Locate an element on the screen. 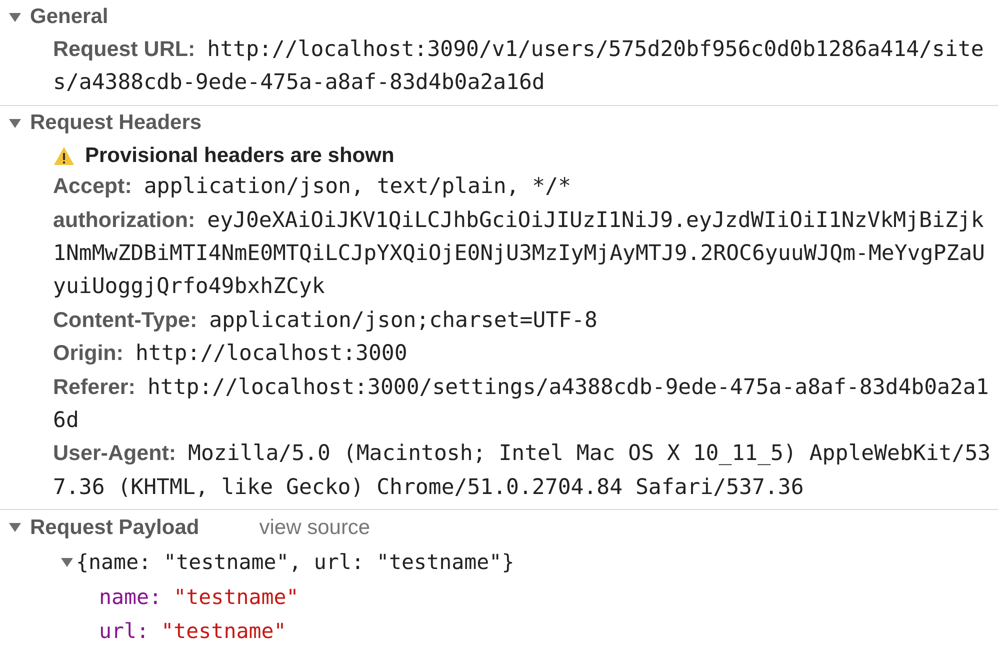  section-title: Request Payload is located at coordinates (115, 528).